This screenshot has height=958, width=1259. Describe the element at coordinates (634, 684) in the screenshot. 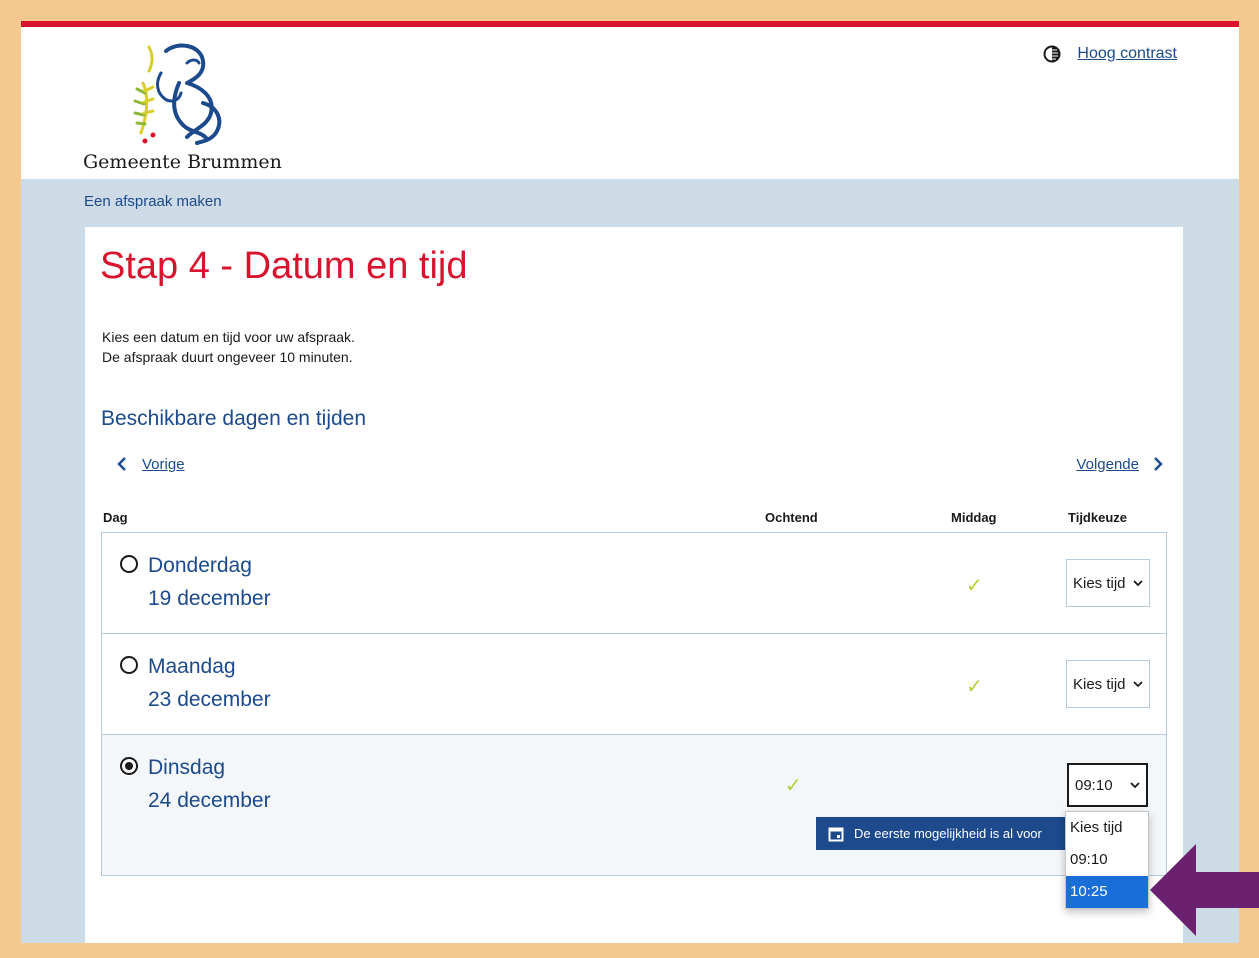

I see `table-row: Maandag 23 december ✓ Kies tijd` at that location.